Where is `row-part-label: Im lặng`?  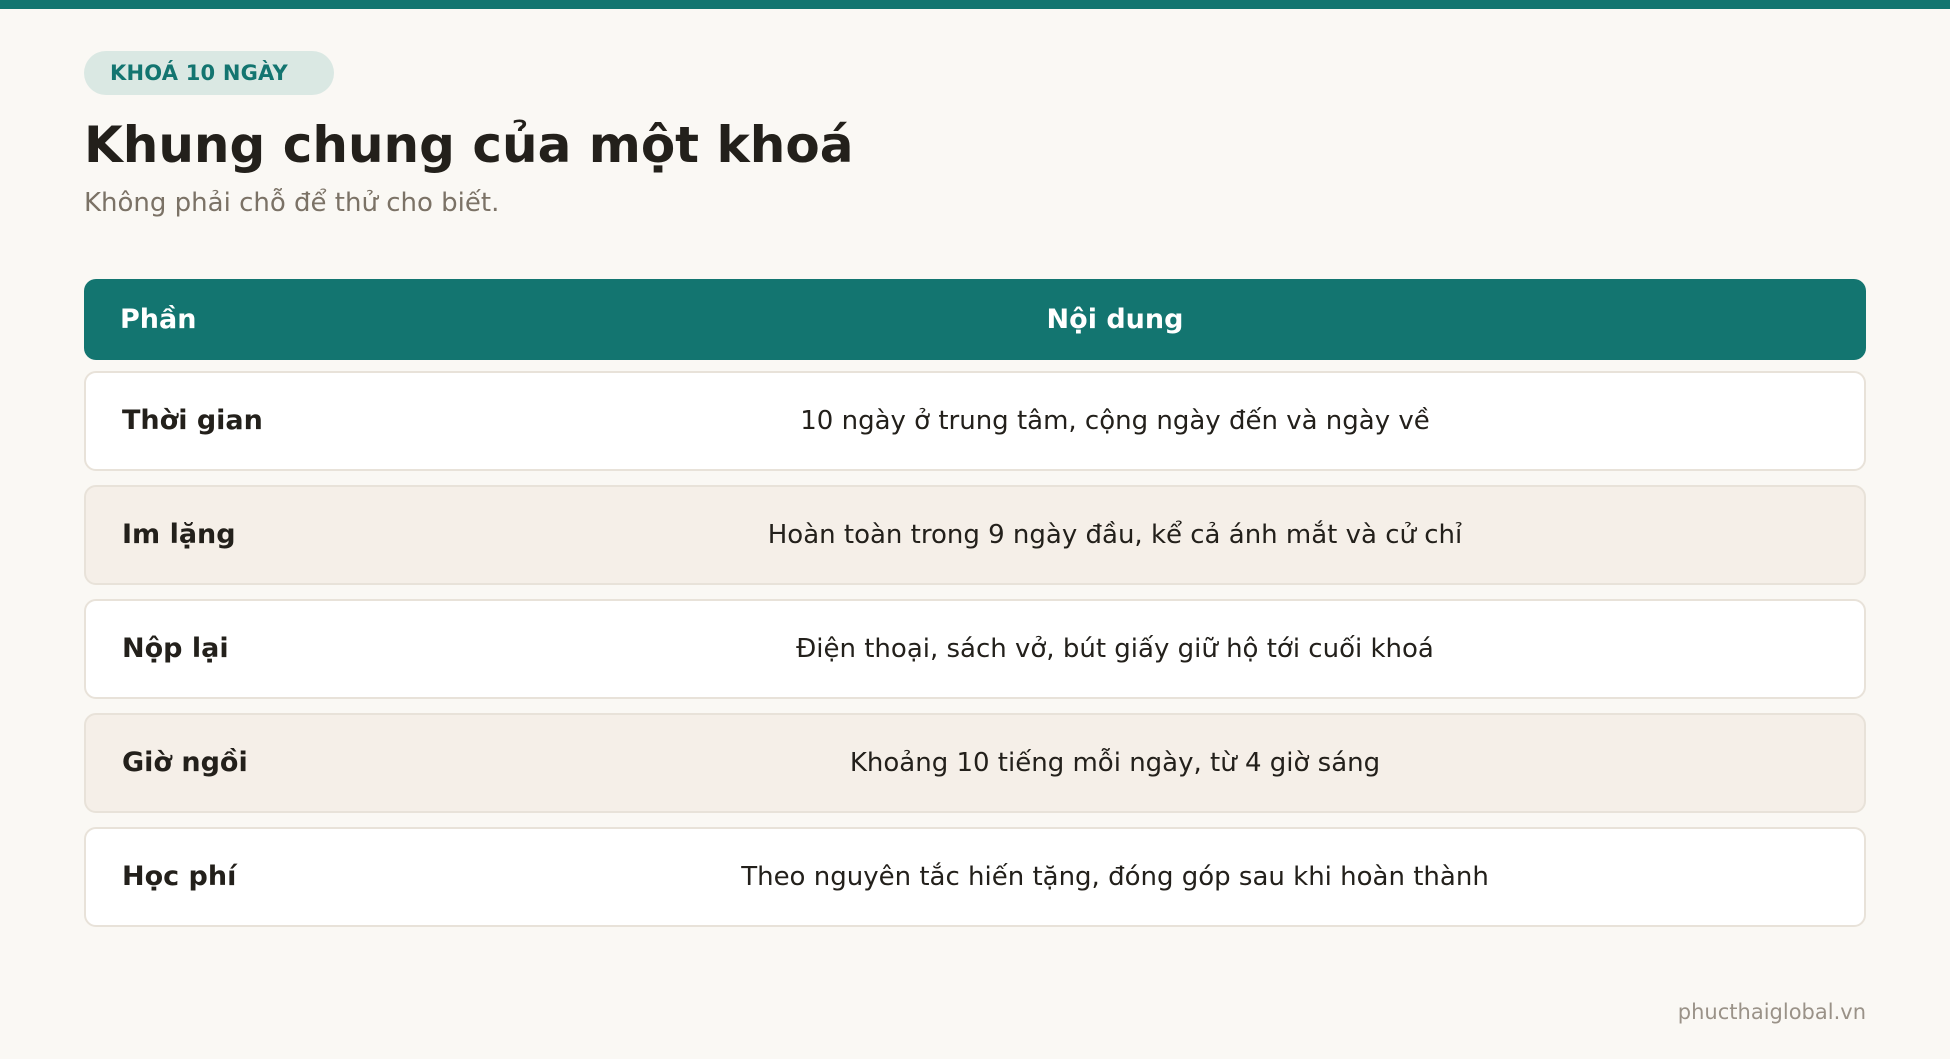 row-part-label: Im lặng is located at coordinates (179, 534).